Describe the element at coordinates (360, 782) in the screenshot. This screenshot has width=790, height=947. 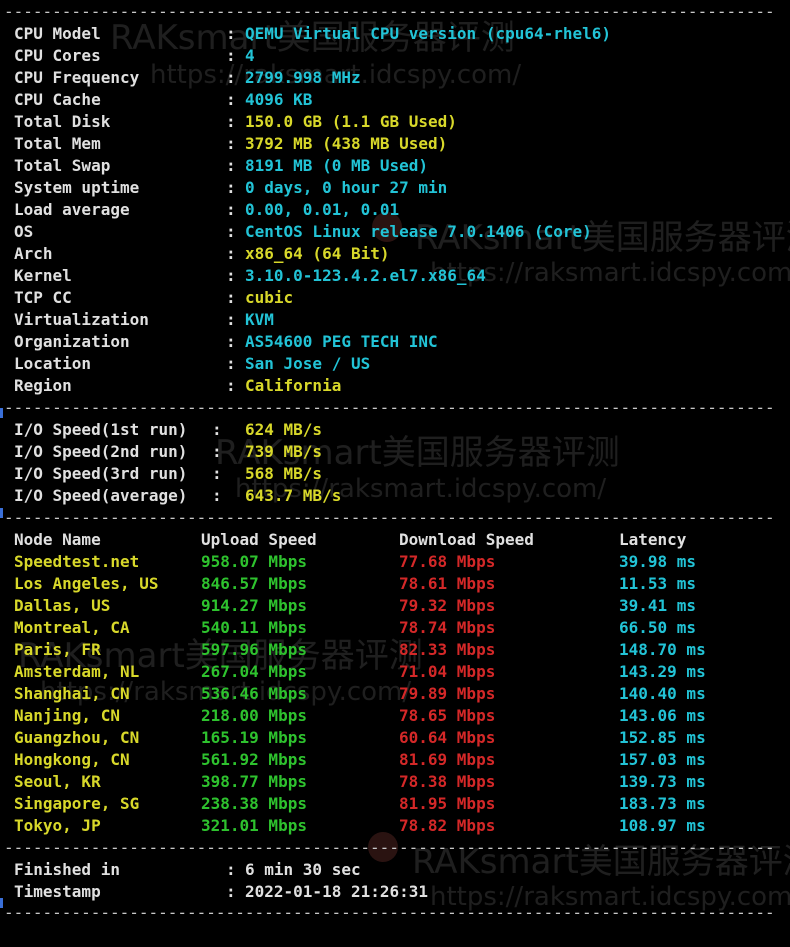
I see `speedtest-row: Seoul, KR 398.77 Mbps 78.38 Mbps 139.73 ms` at that location.